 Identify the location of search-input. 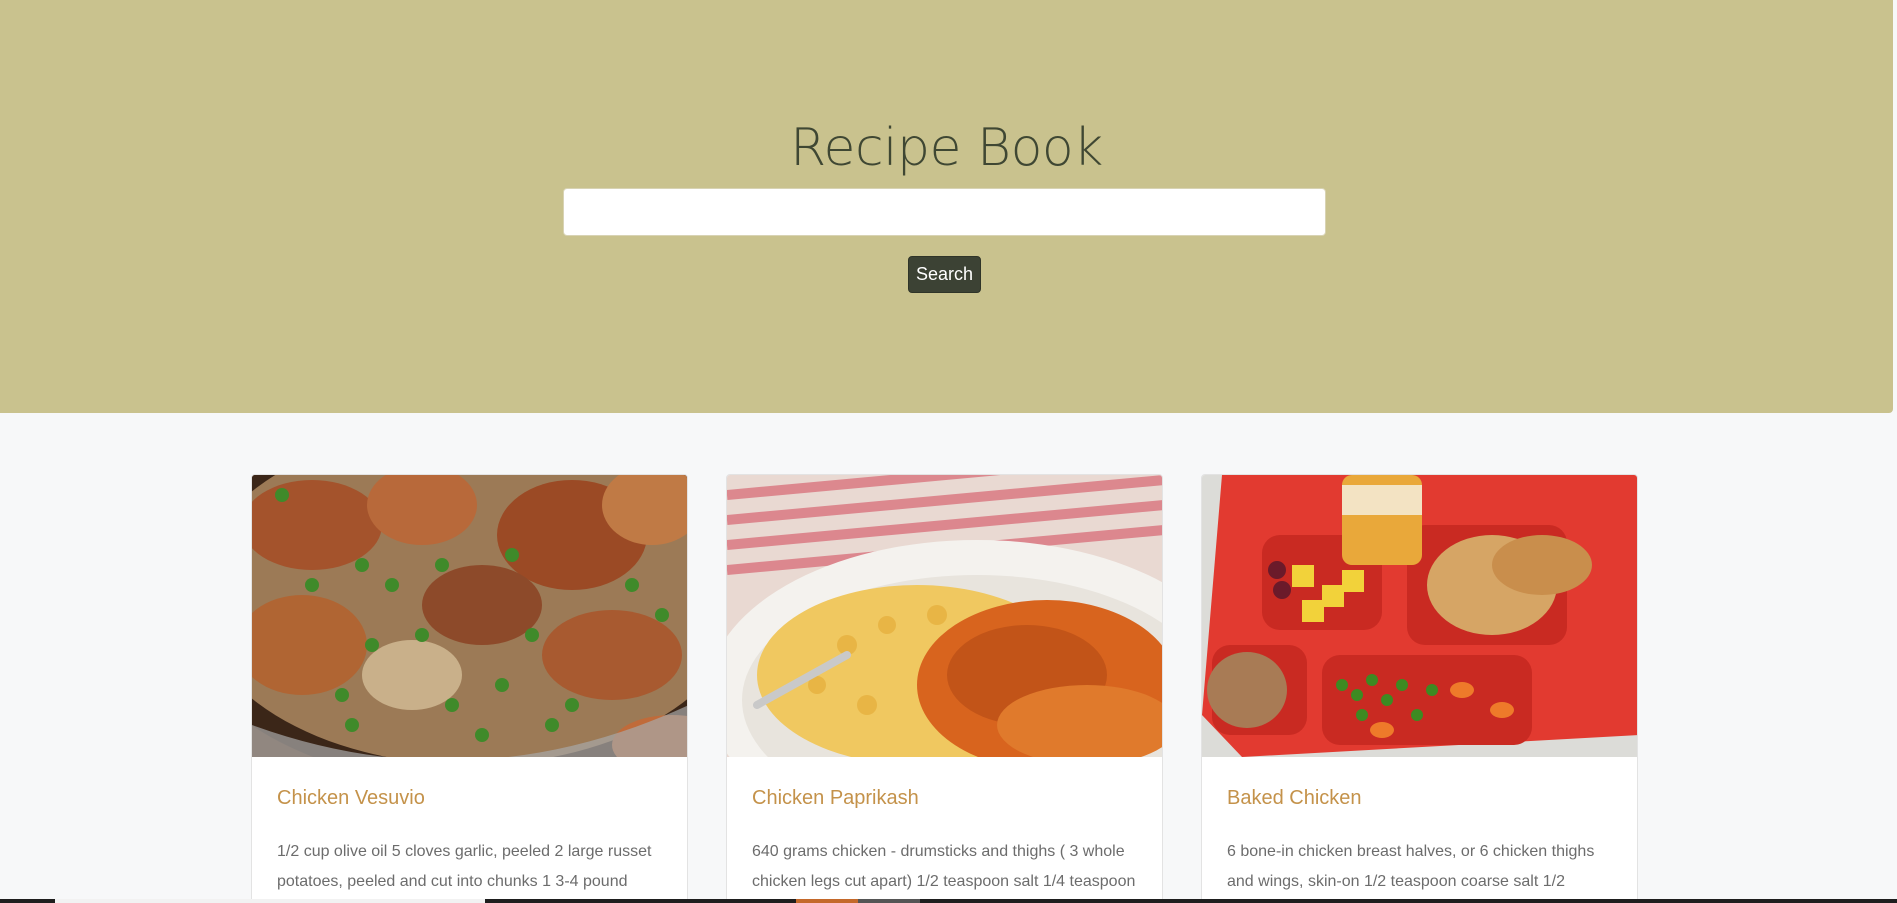
(944, 212).